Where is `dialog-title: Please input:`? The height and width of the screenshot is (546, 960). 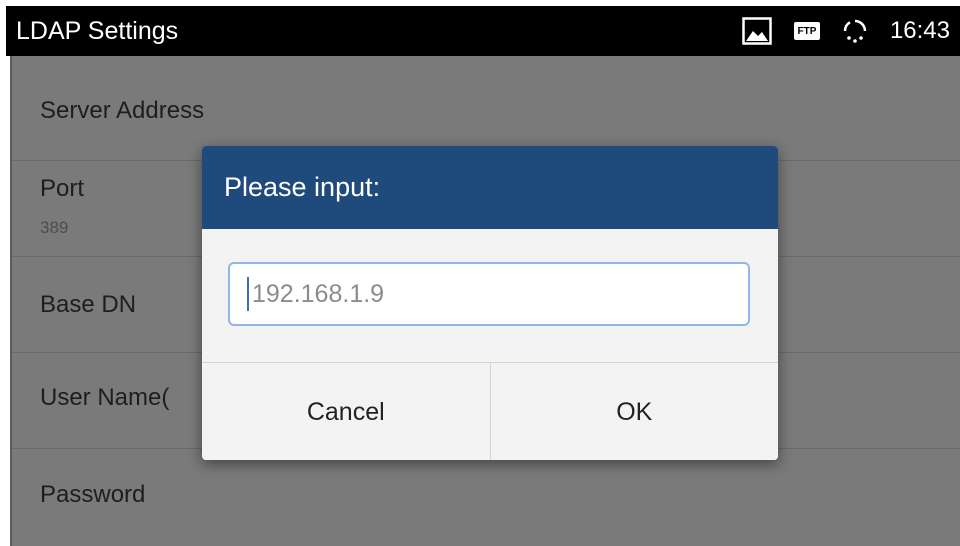
dialog-title: Please input: is located at coordinates (302, 187).